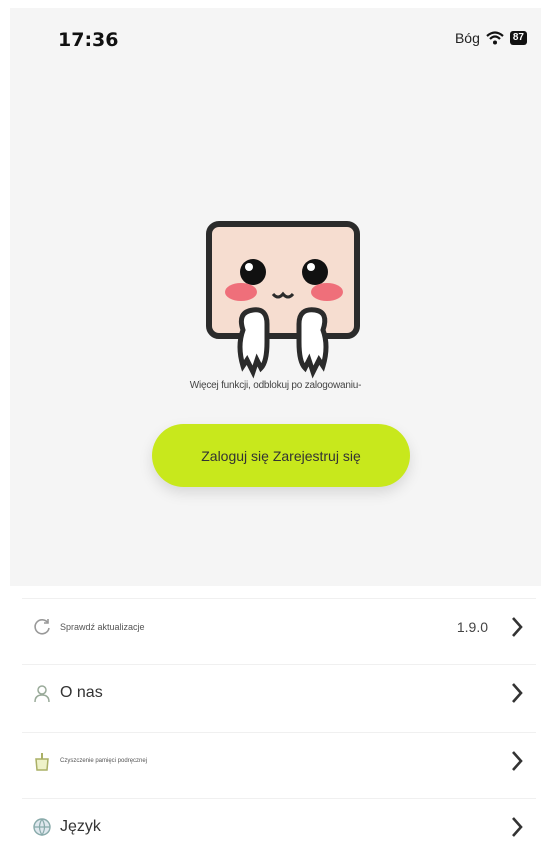 This screenshot has height=861, width=551. I want to click on menu-item-label: Sprawdź aktualizacje, so click(102, 626).